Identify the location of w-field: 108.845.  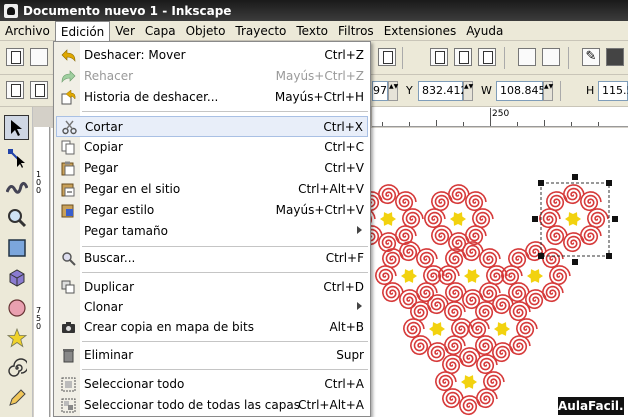
(521, 91).